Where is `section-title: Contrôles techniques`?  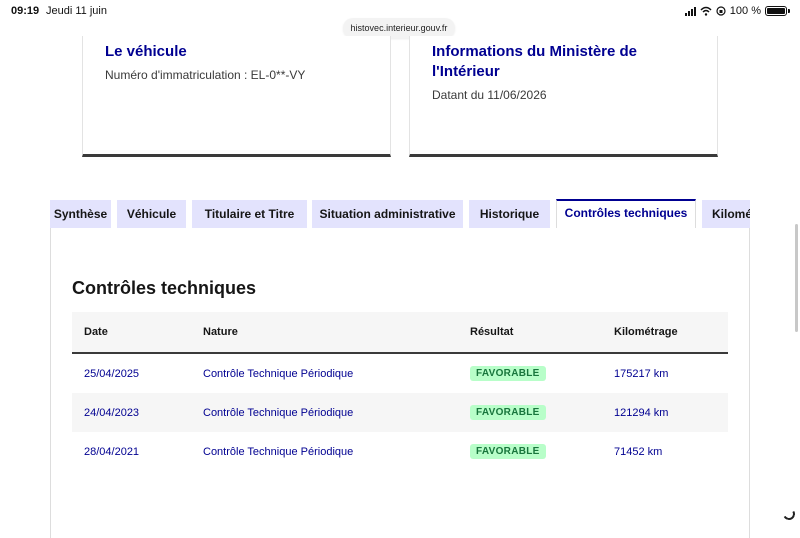 section-title: Contrôles techniques is located at coordinates (164, 288).